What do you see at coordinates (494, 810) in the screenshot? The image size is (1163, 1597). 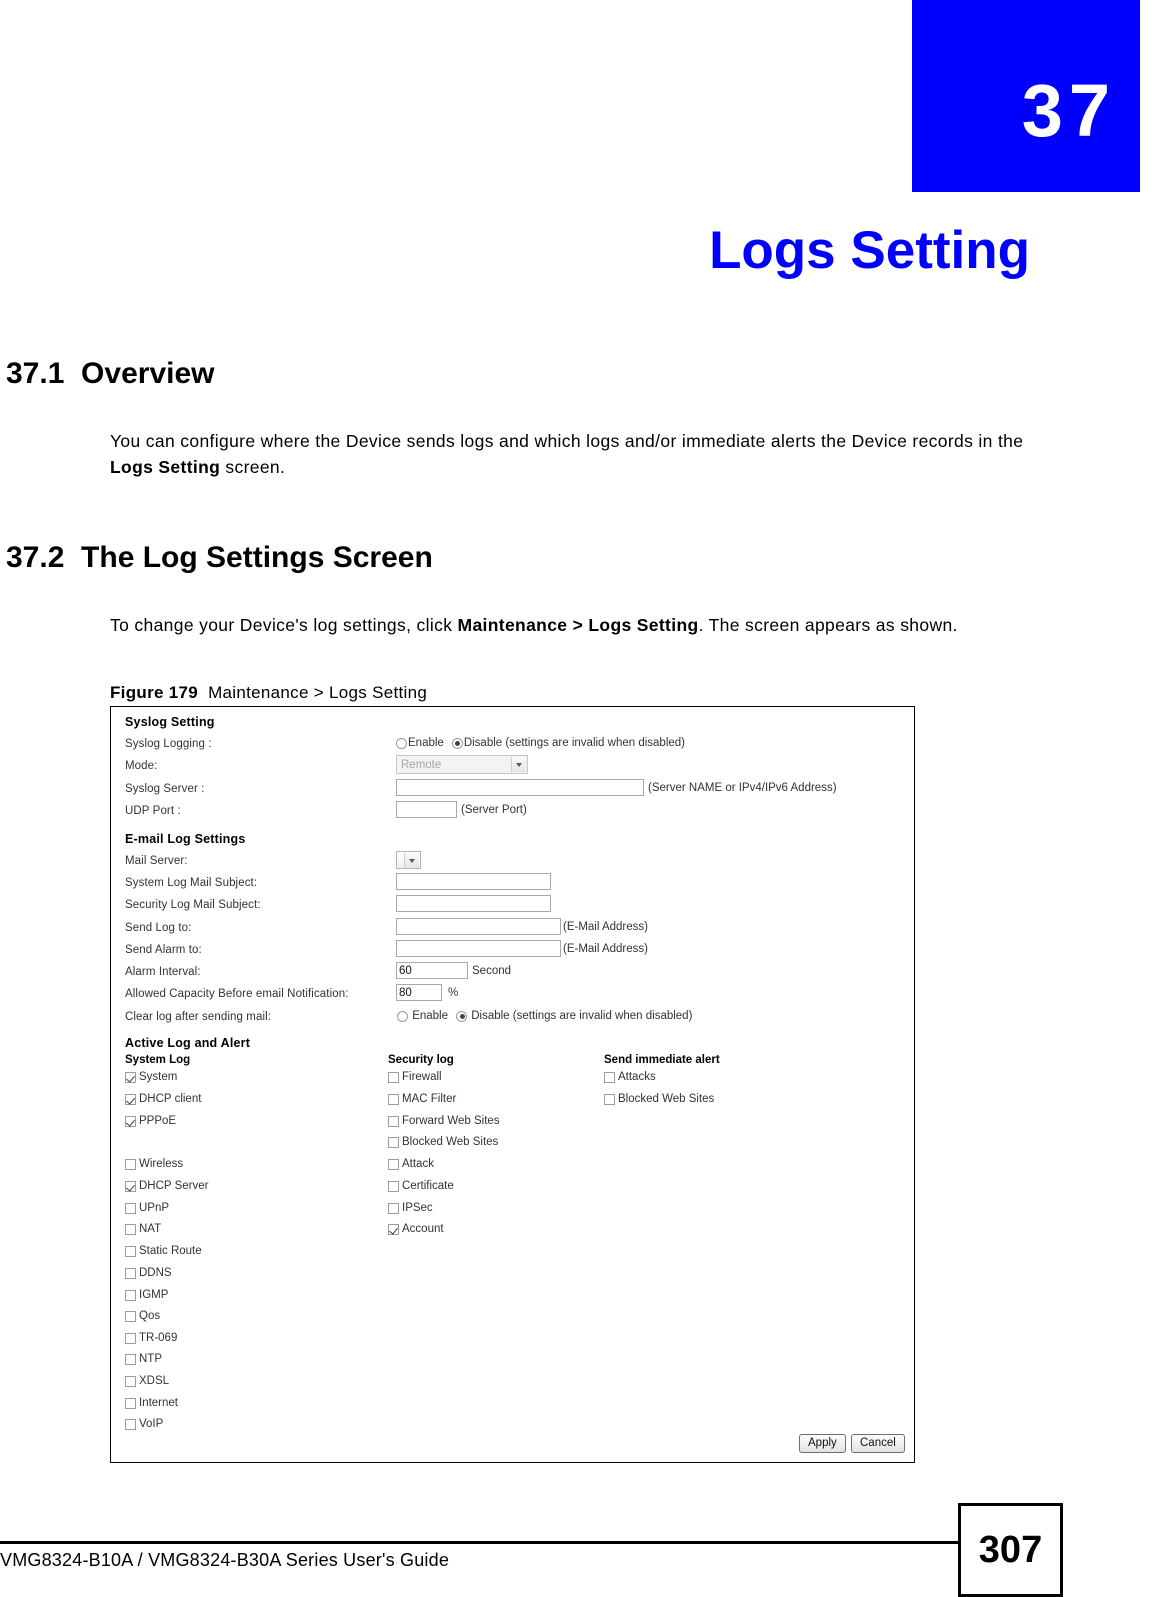 I see `udp-port-hint: (Server Port)` at bounding box center [494, 810].